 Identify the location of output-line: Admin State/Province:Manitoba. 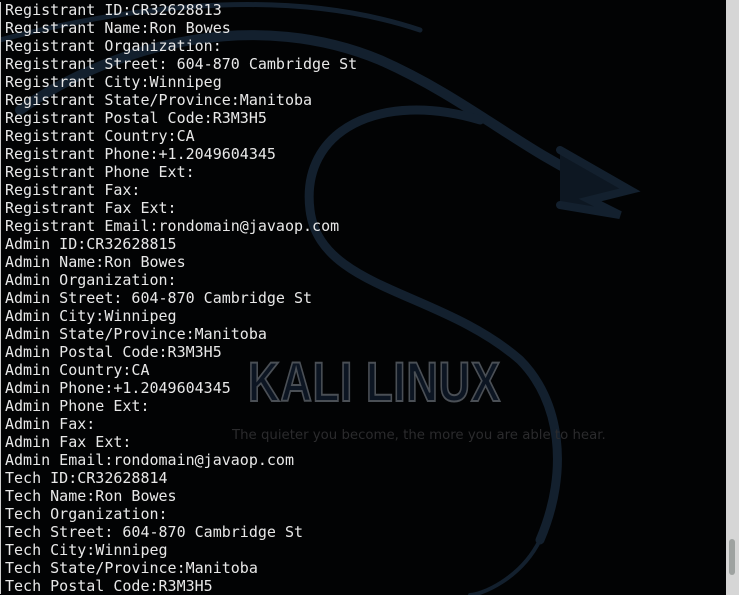
(136, 334).